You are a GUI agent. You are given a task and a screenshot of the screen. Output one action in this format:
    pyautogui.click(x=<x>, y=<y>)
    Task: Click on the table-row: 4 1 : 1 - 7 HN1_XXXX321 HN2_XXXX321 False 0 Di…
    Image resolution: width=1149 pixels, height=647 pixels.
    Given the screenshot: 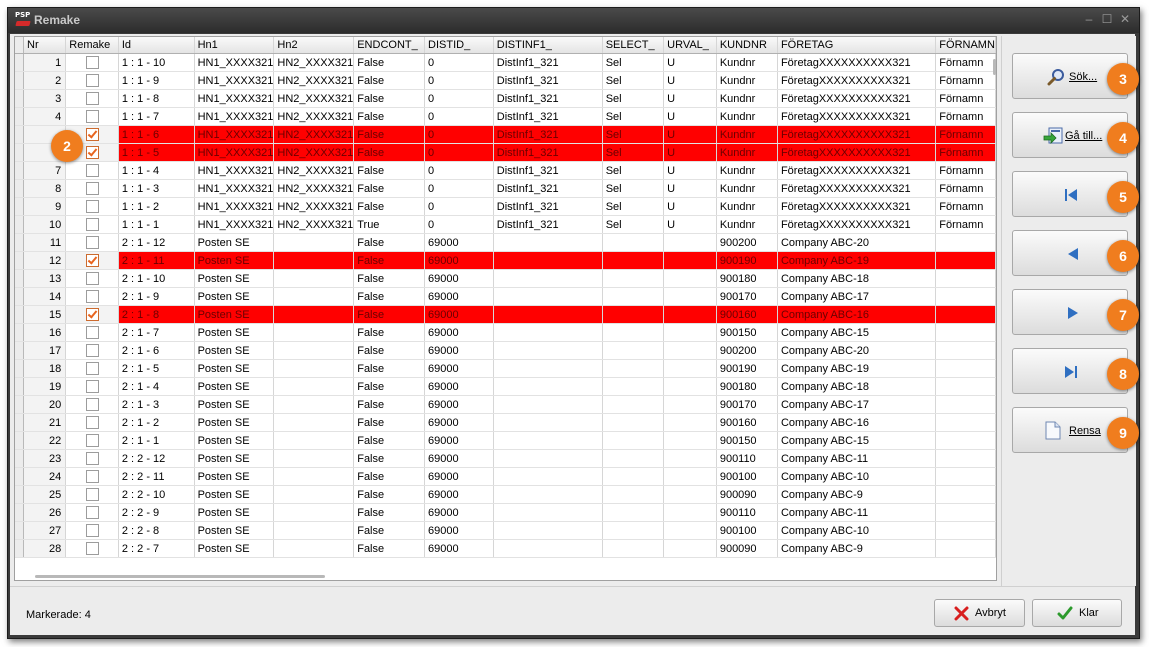 What is the action you would take?
    pyautogui.click(x=505, y=116)
    